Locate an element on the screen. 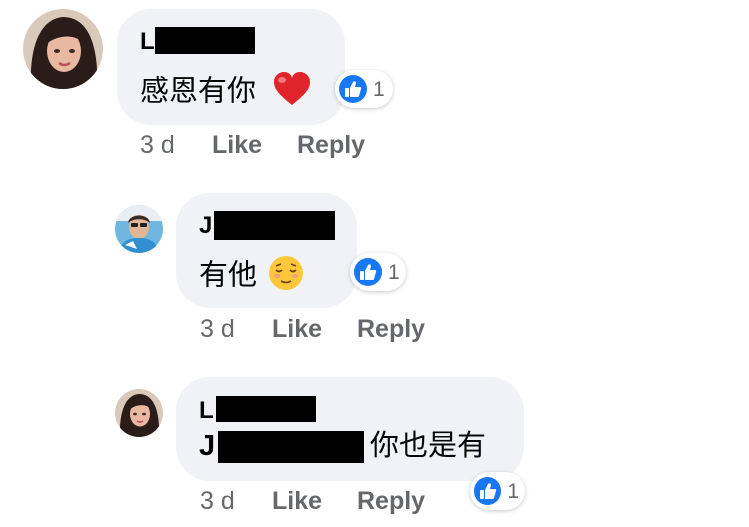  relieved-face-icon is located at coordinates (286, 276).